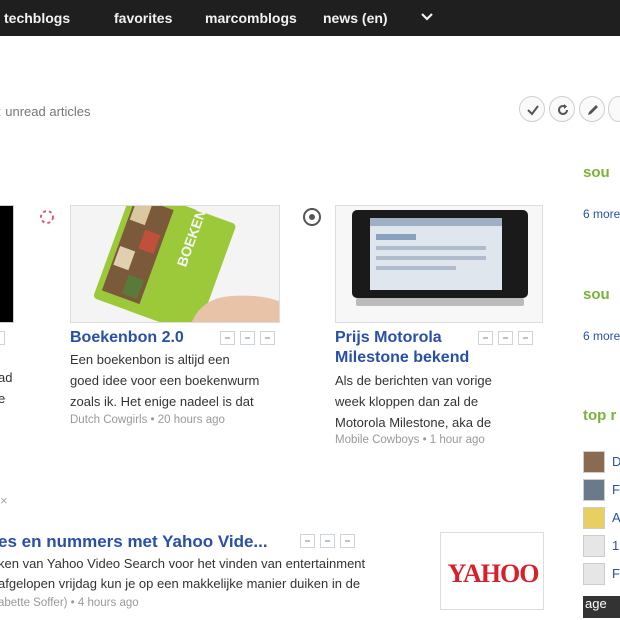 The width and height of the screenshot is (620, 620). I want to click on card-actions-boekenbon, so click(248, 338).